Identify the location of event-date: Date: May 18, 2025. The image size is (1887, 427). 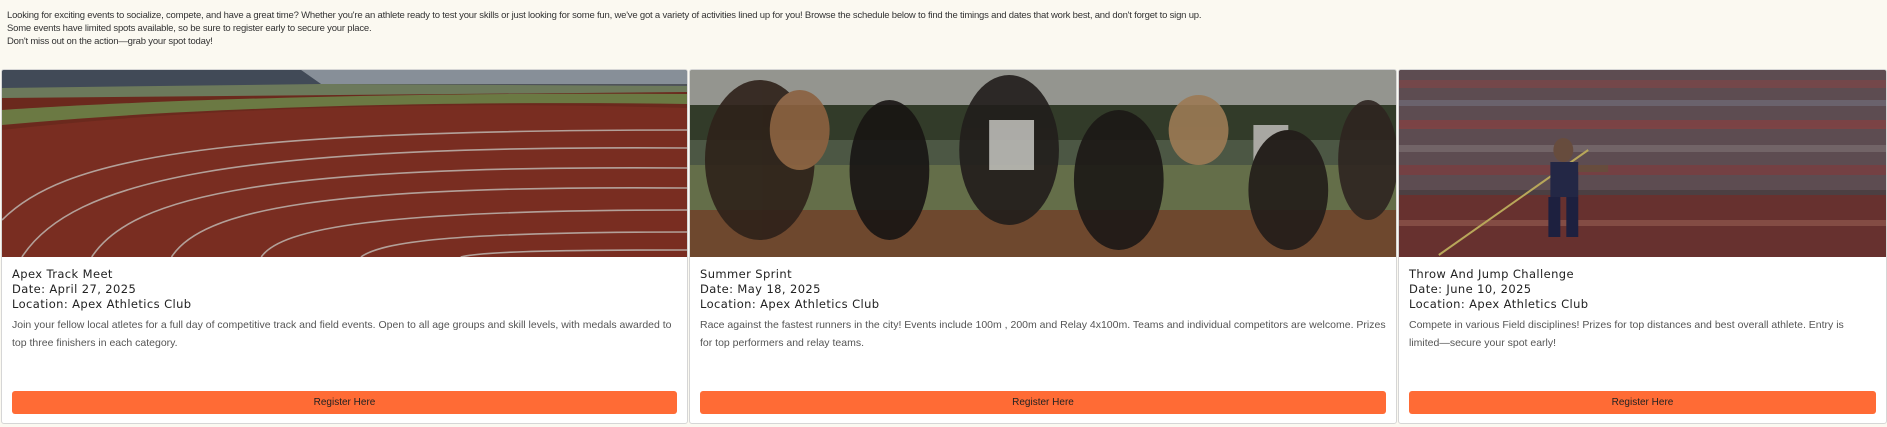
(760, 289).